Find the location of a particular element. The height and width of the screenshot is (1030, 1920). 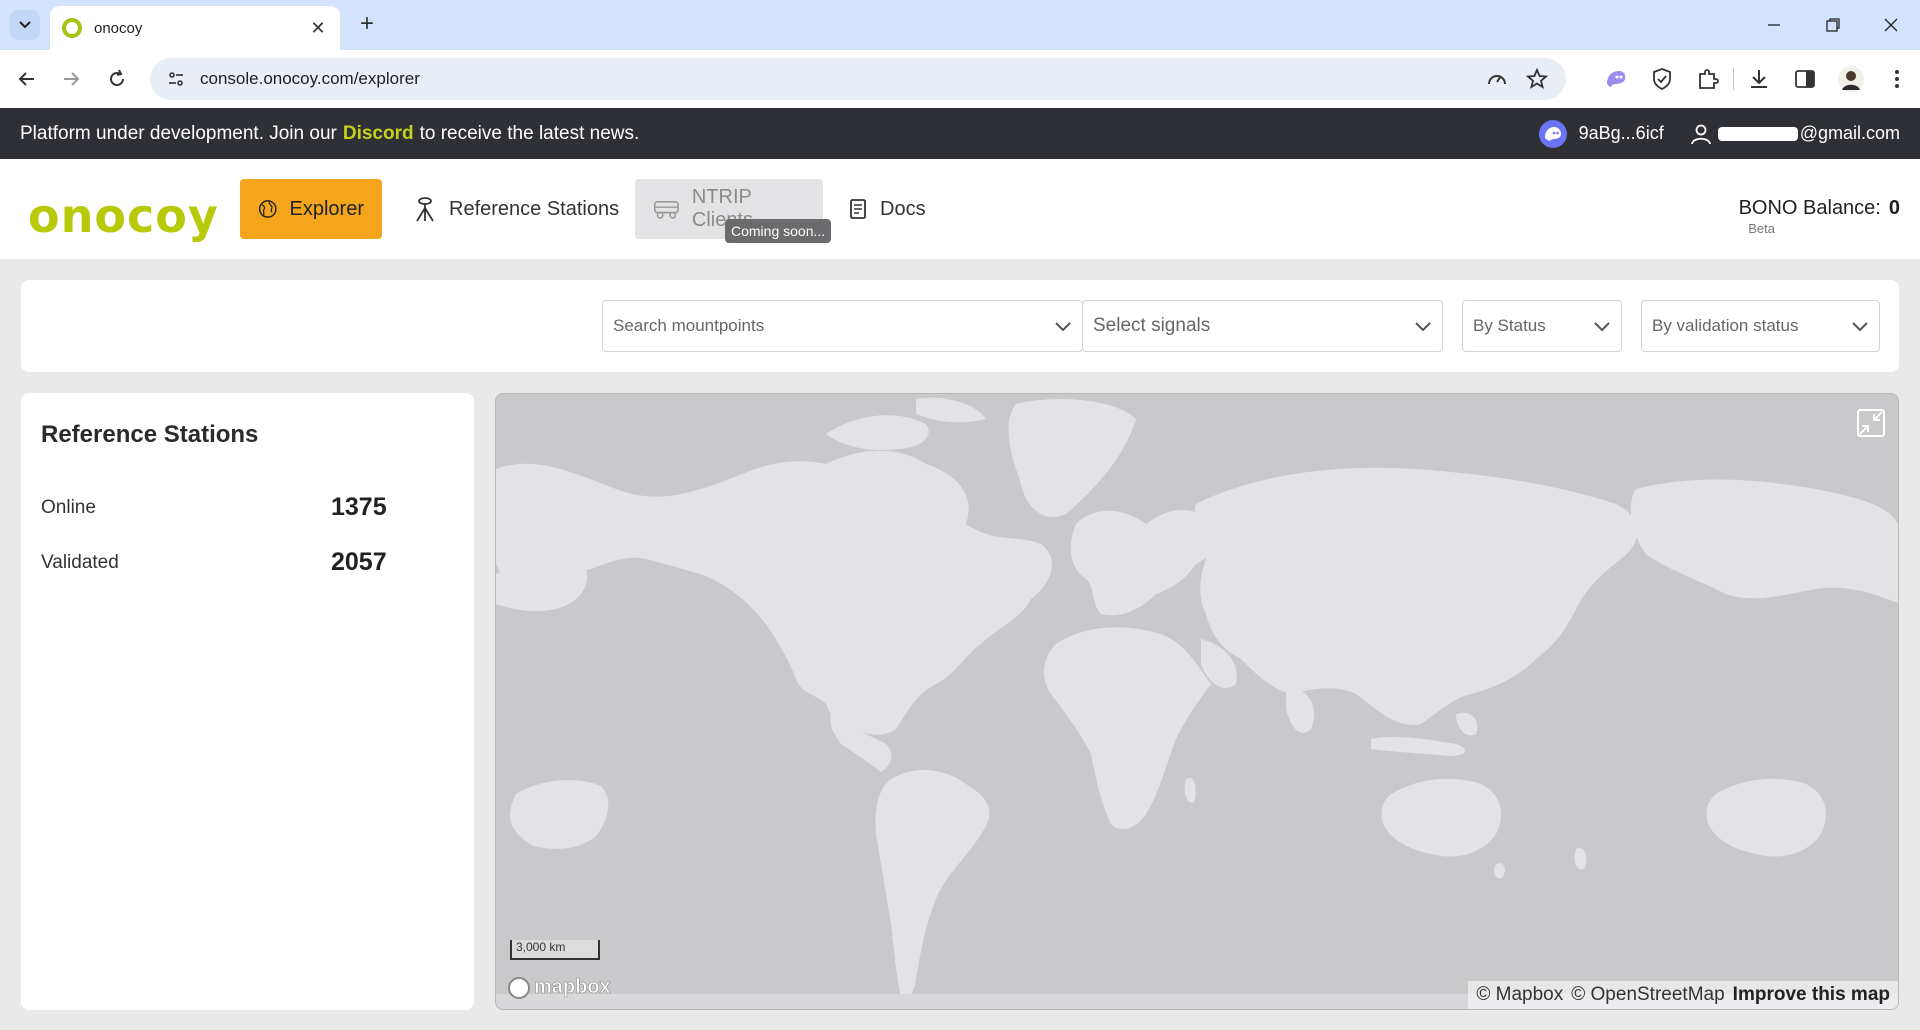

extensions-area is located at coordinates (1756, 79).